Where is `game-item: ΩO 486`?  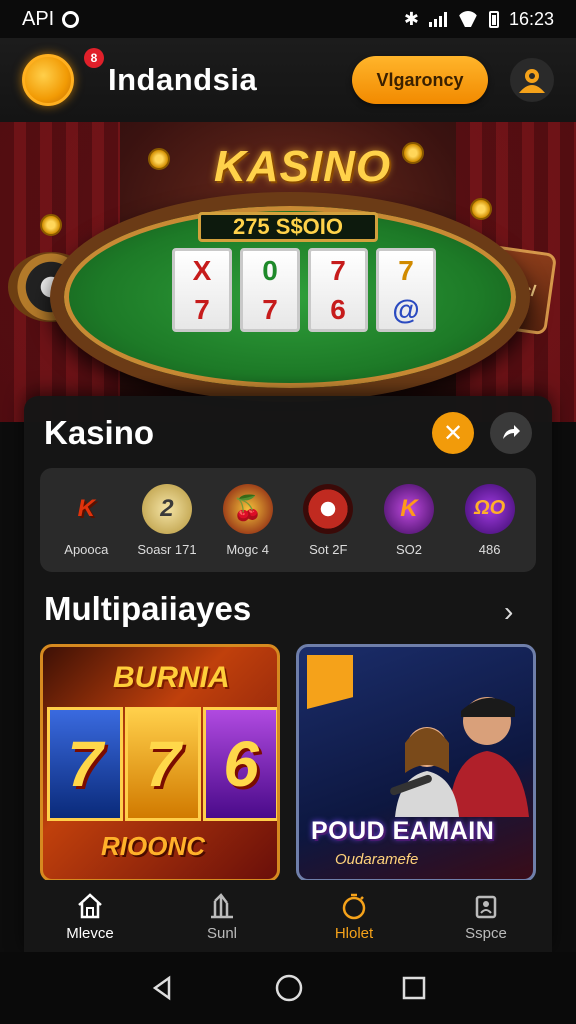
game-item: ΩO 486 is located at coordinates (490, 520).